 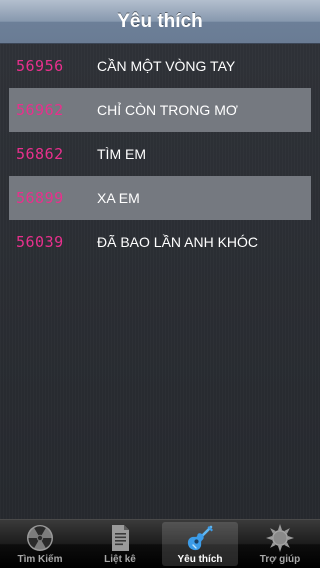 I want to click on song-code: 56962, so click(x=40, y=110).